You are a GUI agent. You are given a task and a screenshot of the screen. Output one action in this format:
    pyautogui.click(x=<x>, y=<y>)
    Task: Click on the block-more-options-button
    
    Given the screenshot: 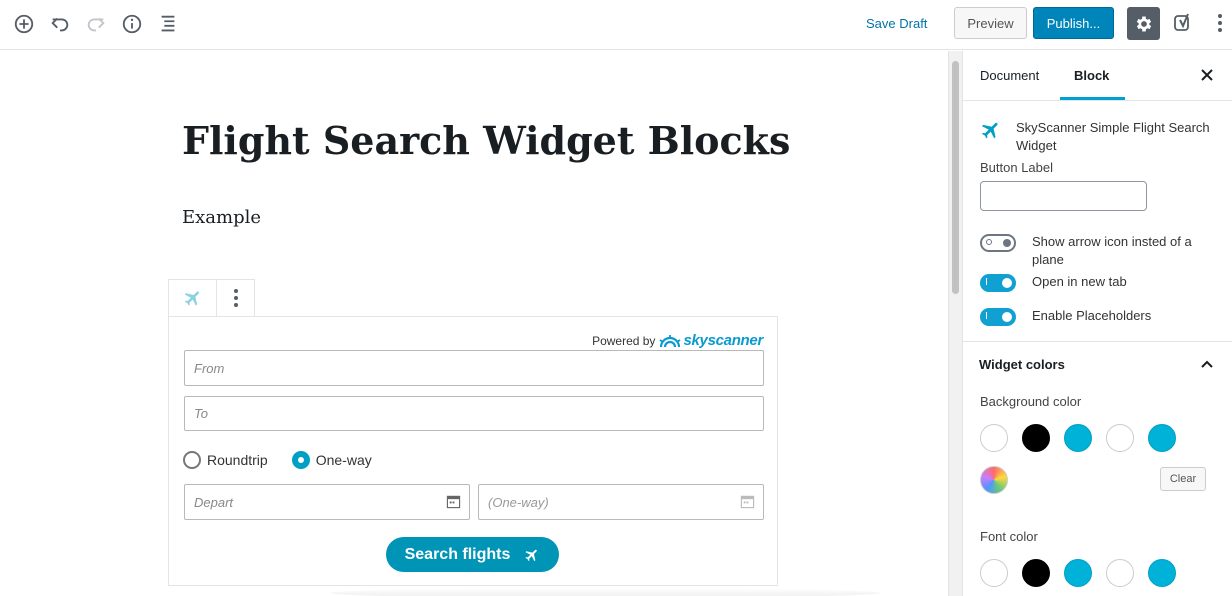 What is the action you would take?
    pyautogui.click(x=235, y=298)
    